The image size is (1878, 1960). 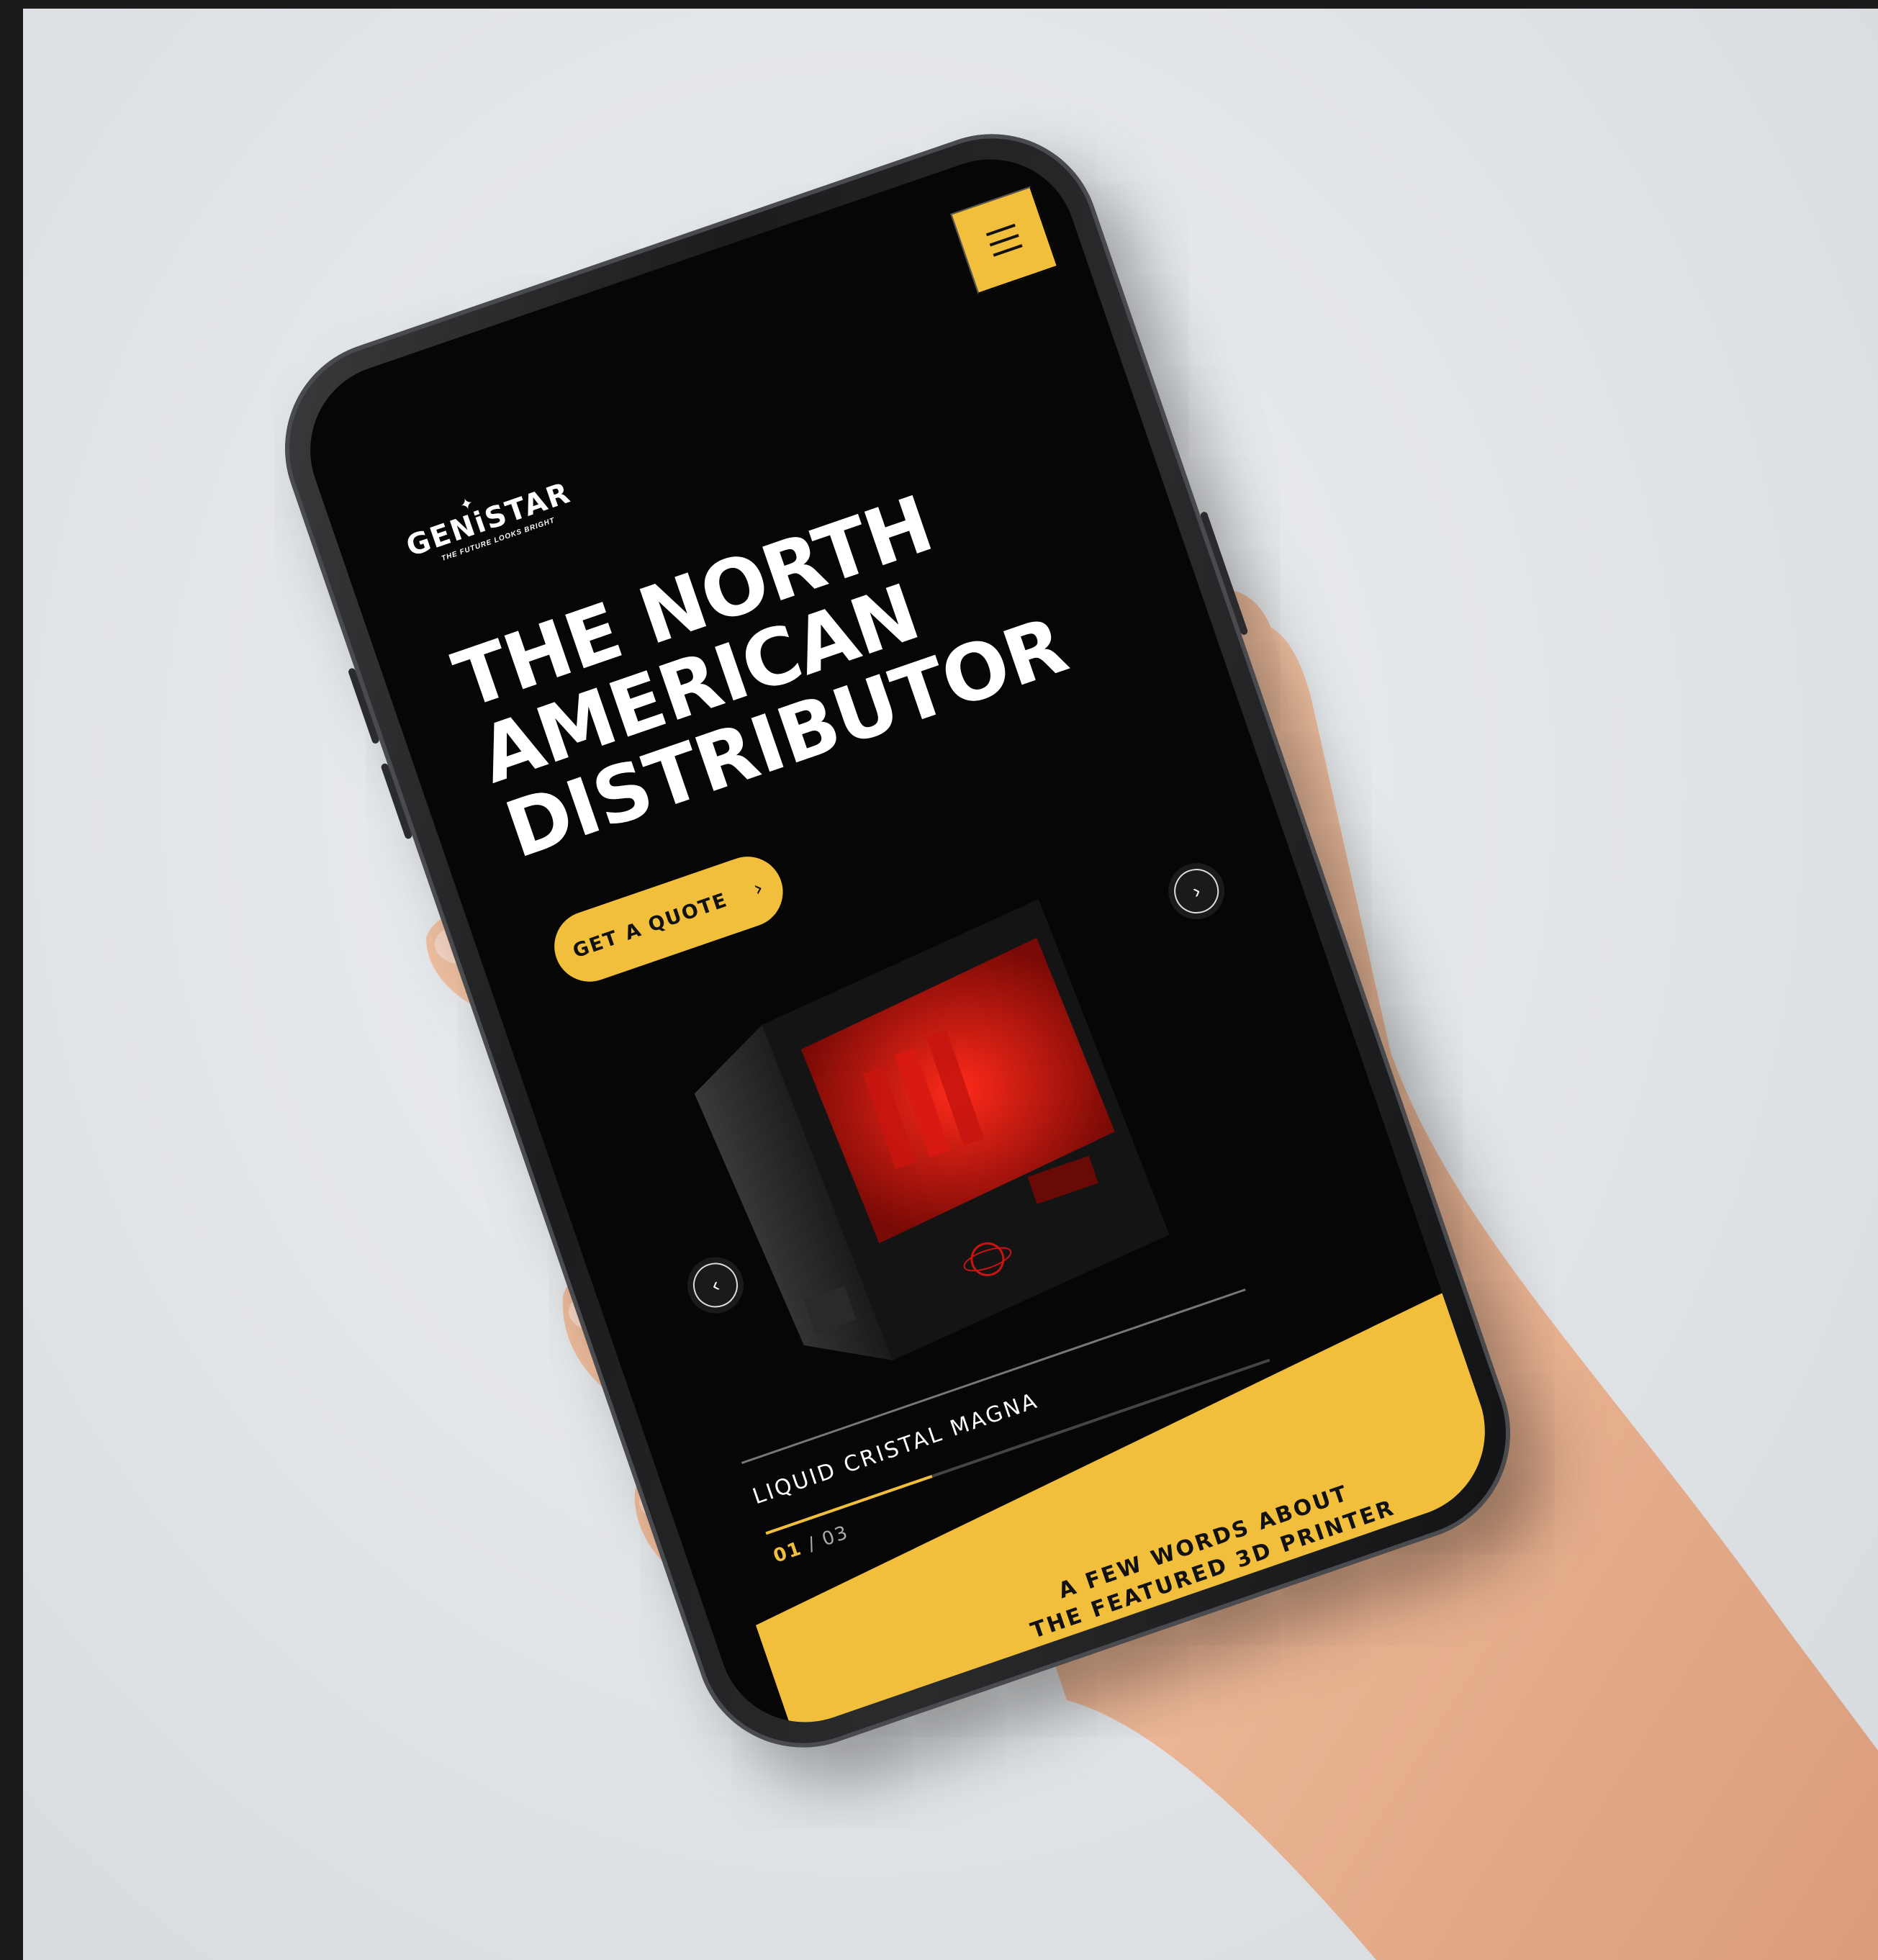 What do you see at coordinates (490, 524) in the screenshot?
I see `brand-logo: GENiSTAR ✦ THE FUTURE LOOKS BRIGHT` at bounding box center [490, 524].